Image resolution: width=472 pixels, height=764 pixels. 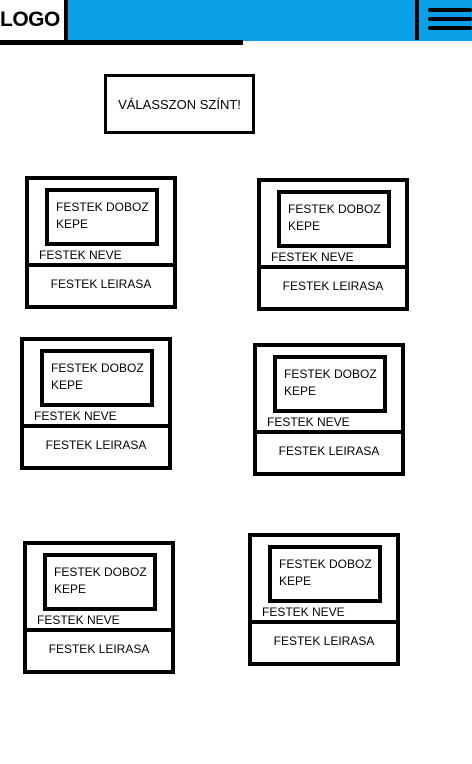 I want to click on hamburger-menu-icon, so click(x=447, y=19).